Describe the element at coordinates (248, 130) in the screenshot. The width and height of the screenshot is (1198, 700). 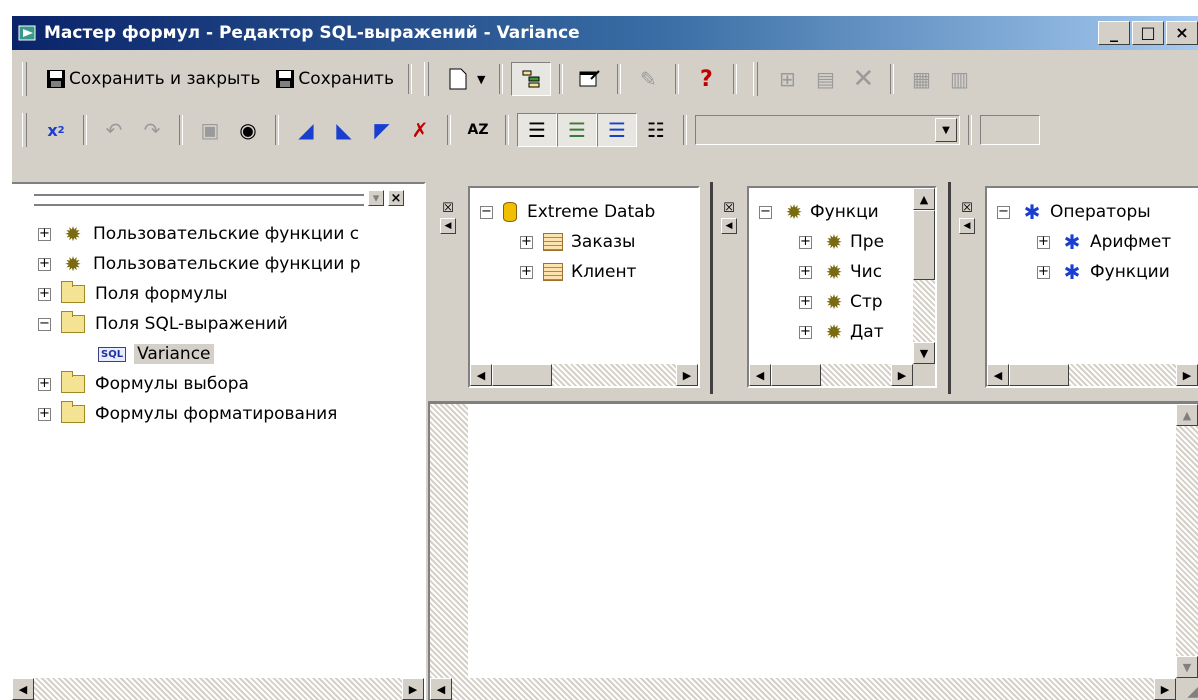
I see `find-button: ◉` at that location.